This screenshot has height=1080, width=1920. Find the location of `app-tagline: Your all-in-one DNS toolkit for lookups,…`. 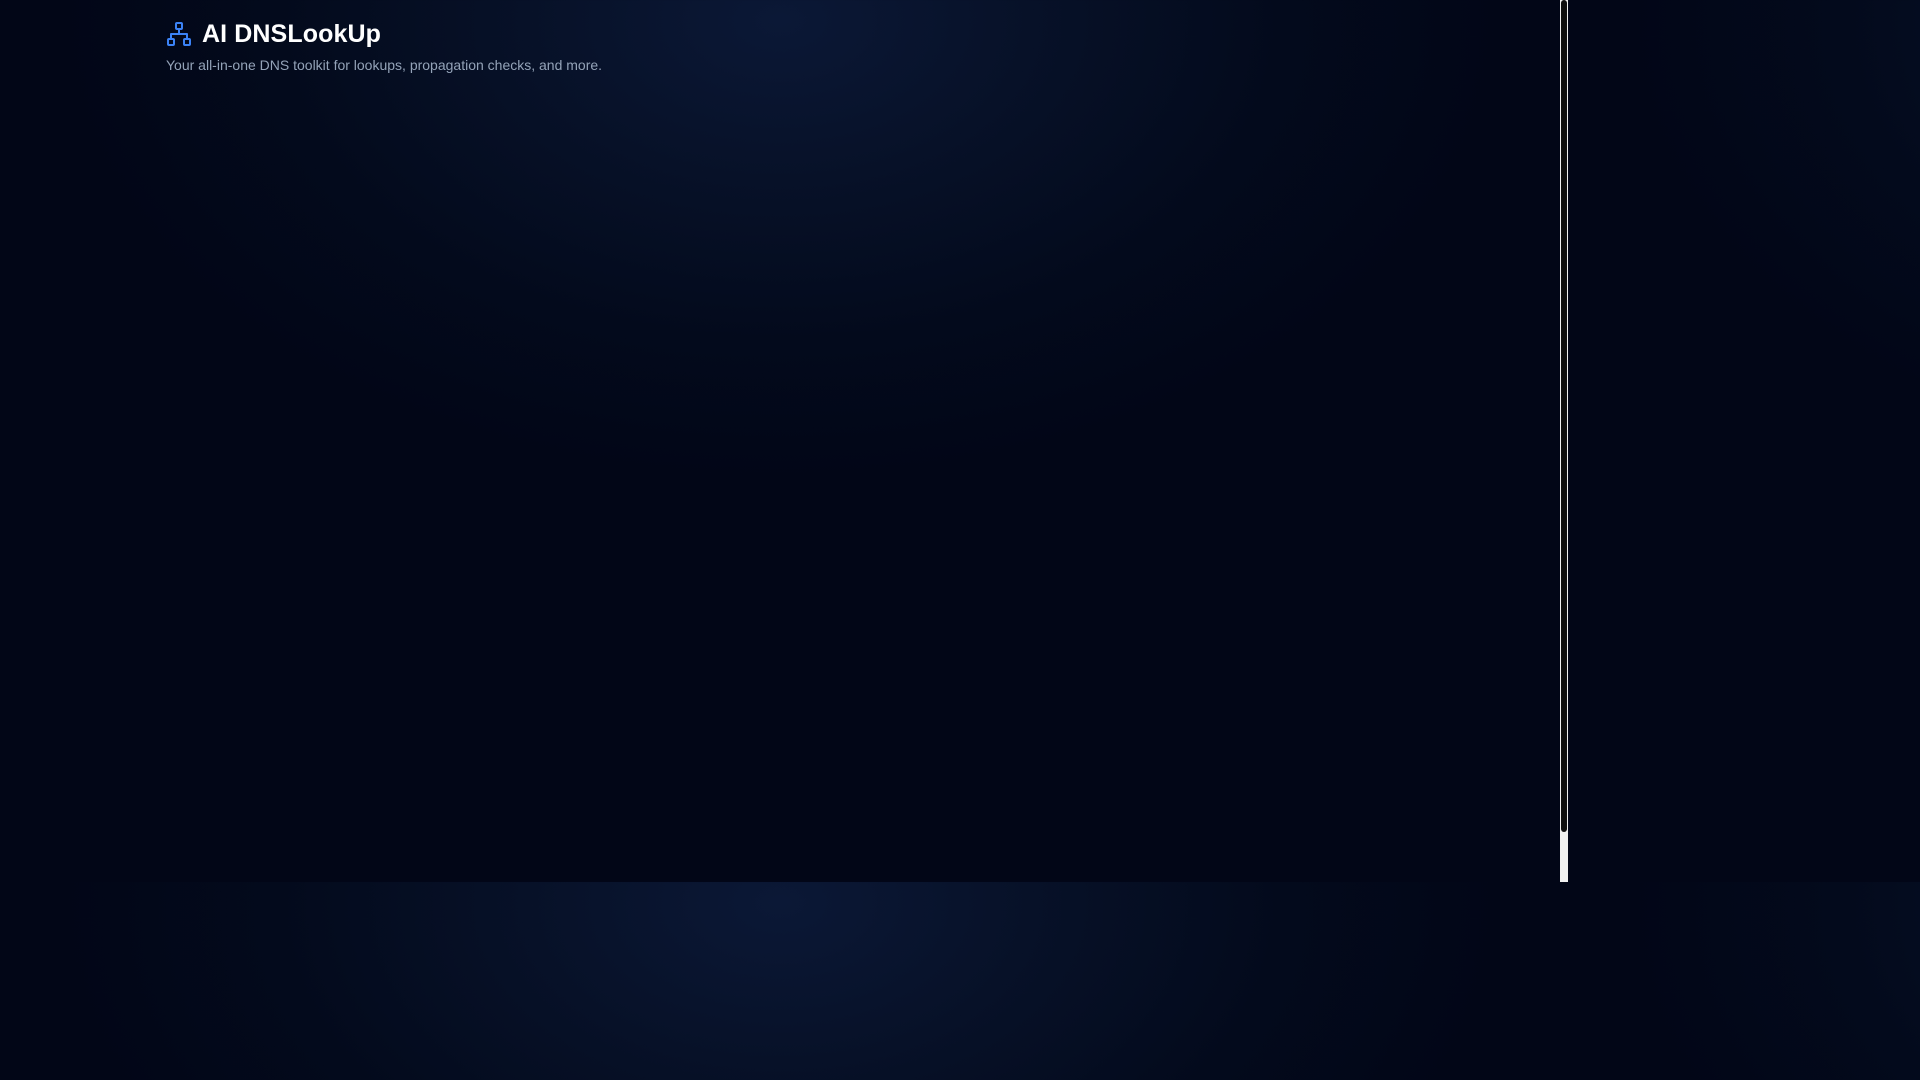

app-tagline: Your all-in-one DNS toolkit for lookups,… is located at coordinates (384, 65).